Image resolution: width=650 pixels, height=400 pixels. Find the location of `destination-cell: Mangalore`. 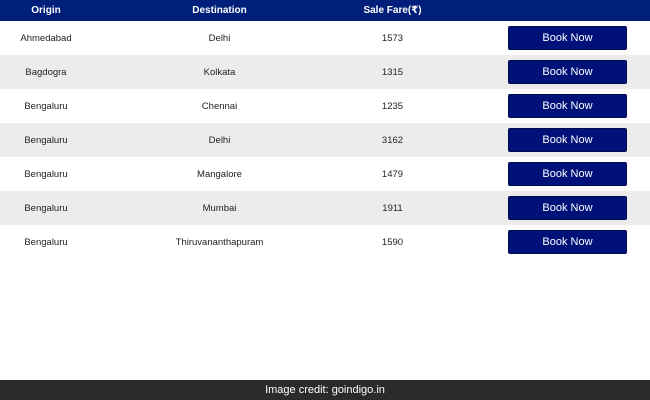

destination-cell: Mangalore is located at coordinates (219, 174).